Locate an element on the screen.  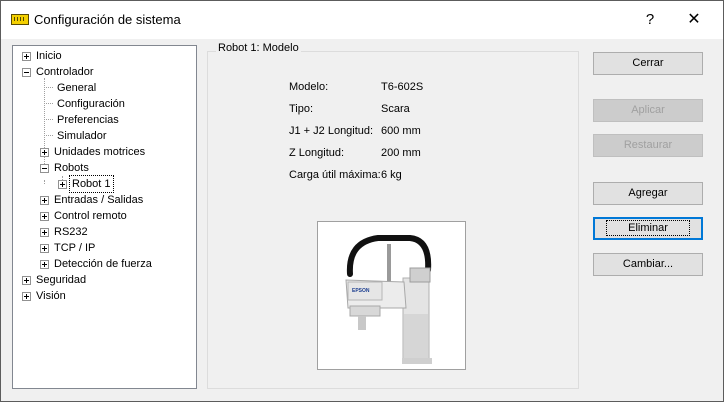
brand-label: EPSON is located at coordinates (361, 291).